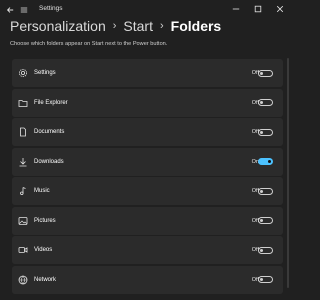  What do you see at coordinates (147, 161) in the screenshot?
I see `folder-row-downloads: Downloads On` at bounding box center [147, 161].